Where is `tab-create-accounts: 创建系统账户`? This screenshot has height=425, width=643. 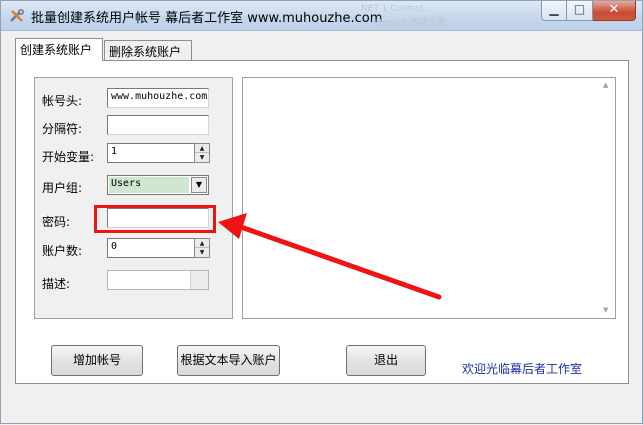
tab-create-accounts: 创建系统账户 is located at coordinates (59, 49).